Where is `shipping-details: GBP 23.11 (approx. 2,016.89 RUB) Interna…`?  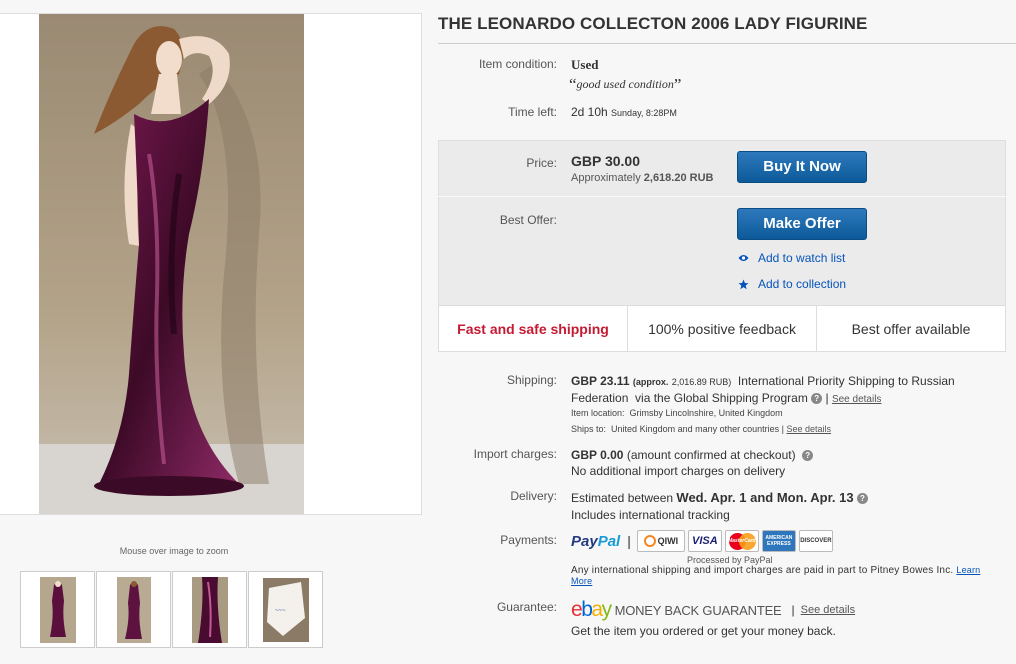
shipping-details: GBP 23.11 (approx. 2,016.89 RUB) Interna… is located at coordinates (763, 389).